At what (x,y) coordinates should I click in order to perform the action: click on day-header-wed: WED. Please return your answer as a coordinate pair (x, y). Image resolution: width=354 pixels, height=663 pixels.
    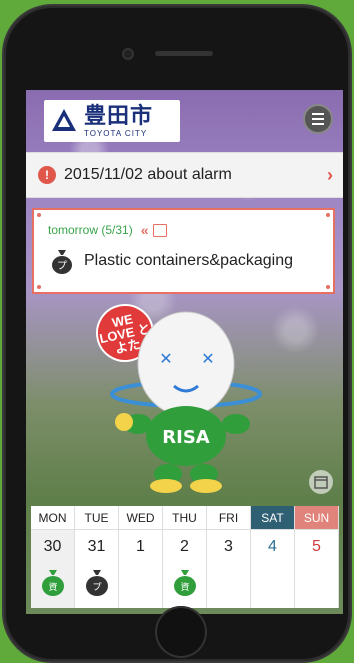
    Looking at the image, I should click on (141, 518).